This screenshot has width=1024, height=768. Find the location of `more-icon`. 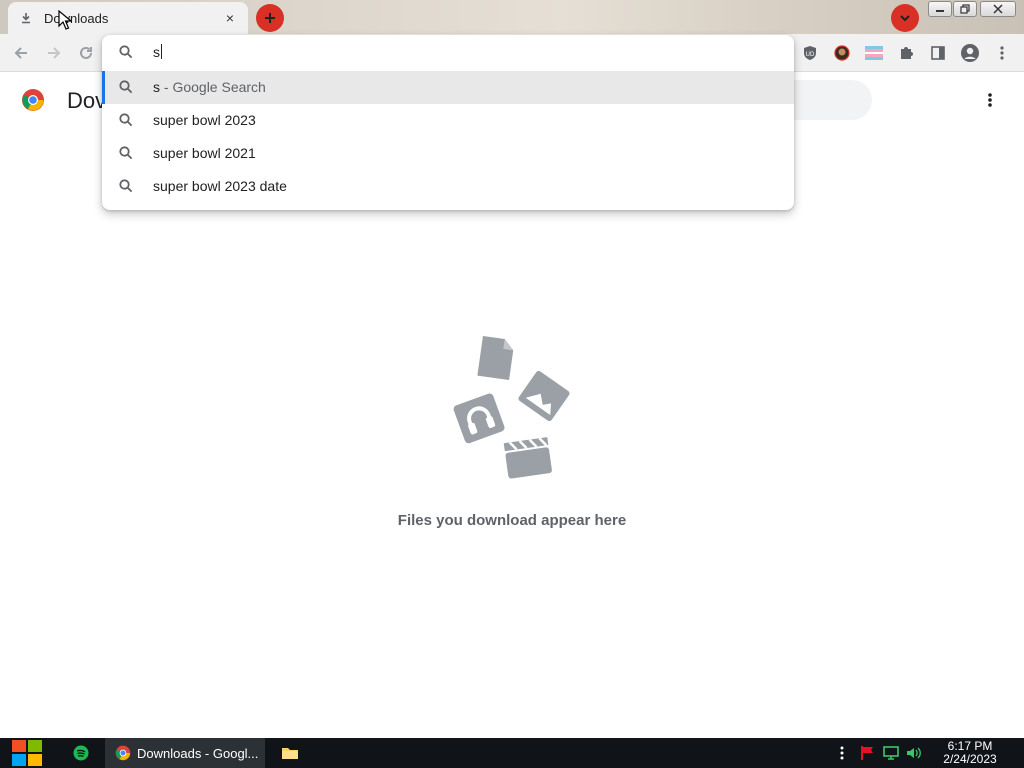

more-icon is located at coordinates (1002, 53).